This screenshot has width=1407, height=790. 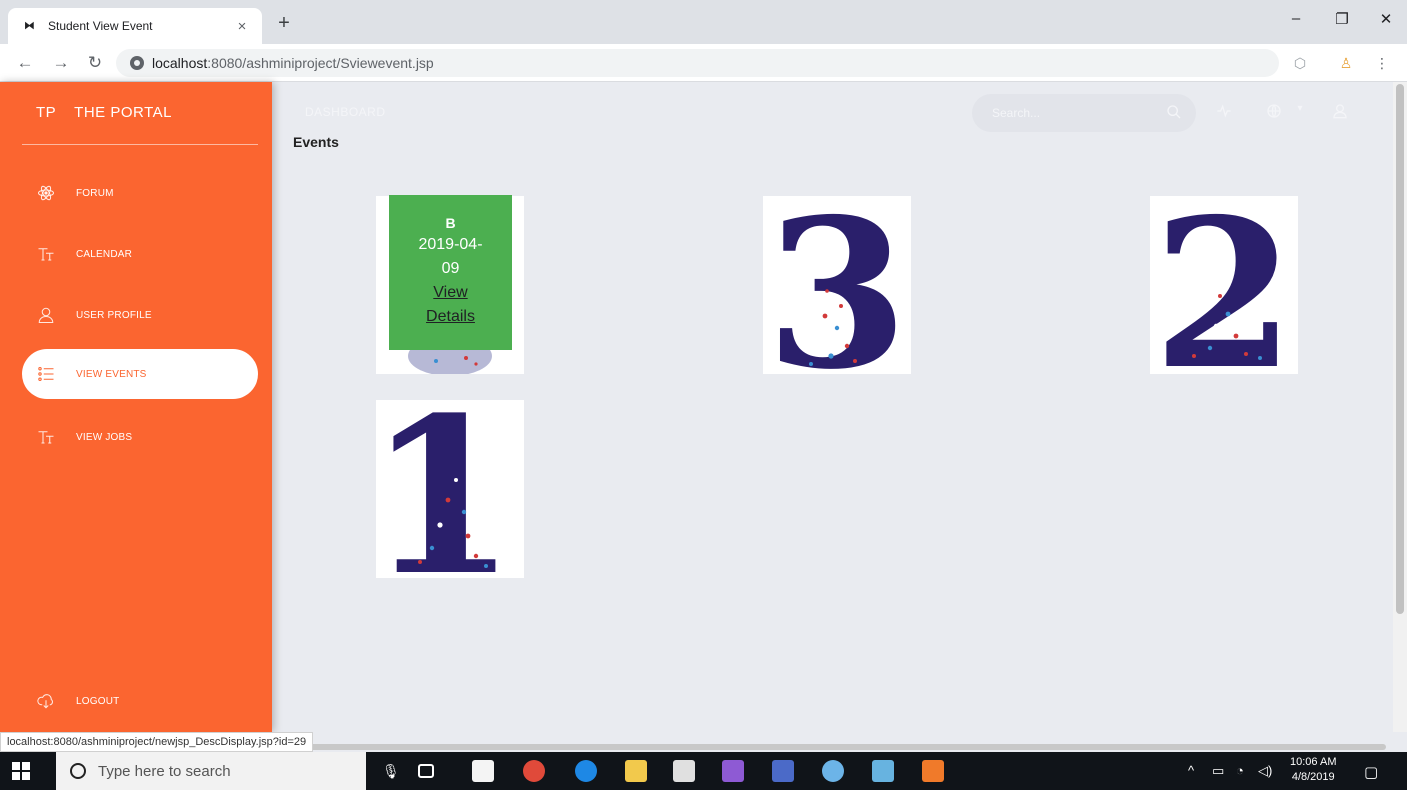 I want to click on media-app-icon, so click(x=783, y=771).